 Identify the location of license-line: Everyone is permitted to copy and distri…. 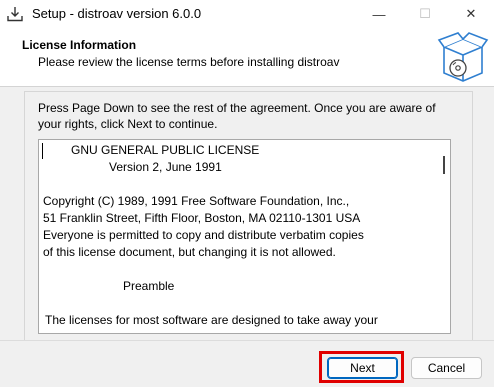
(203, 235).